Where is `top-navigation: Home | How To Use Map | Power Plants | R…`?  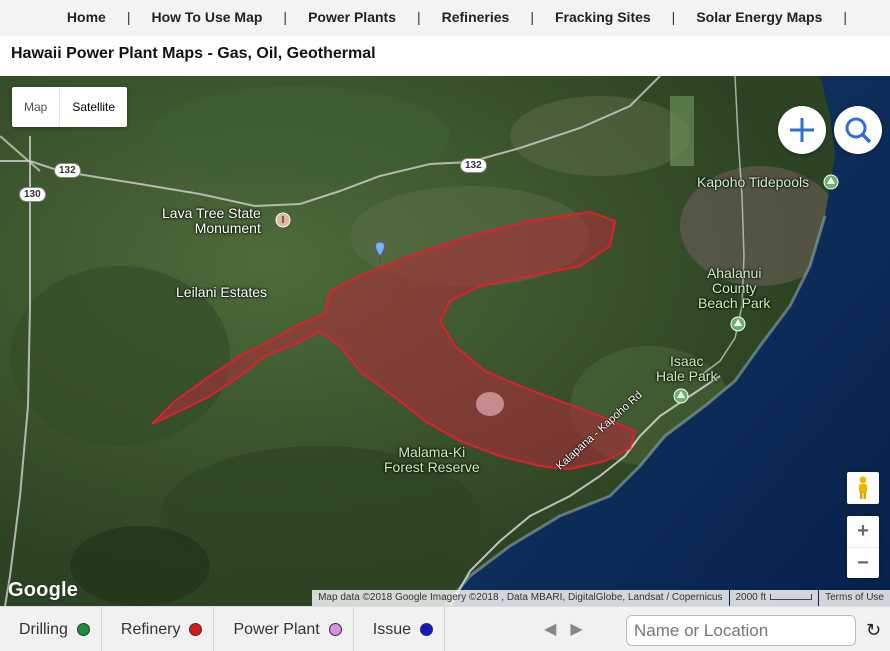
top-navigation: Home | How To Use Map | Power Plants | R… is located at coordinates (445, 18).